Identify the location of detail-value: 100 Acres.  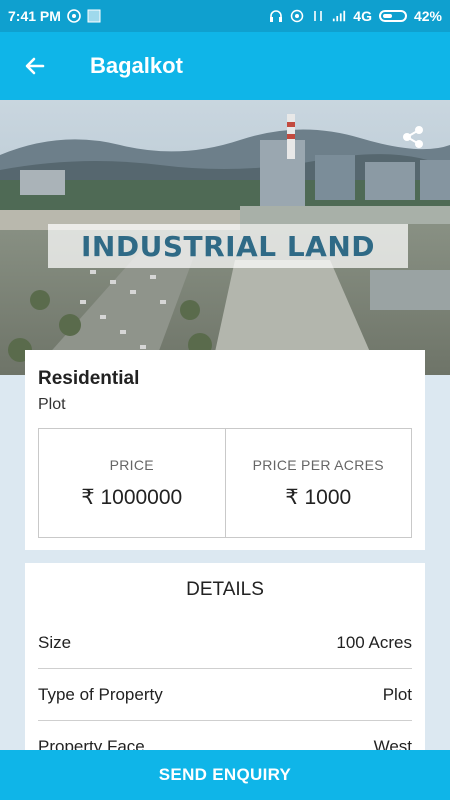
(374, 642).